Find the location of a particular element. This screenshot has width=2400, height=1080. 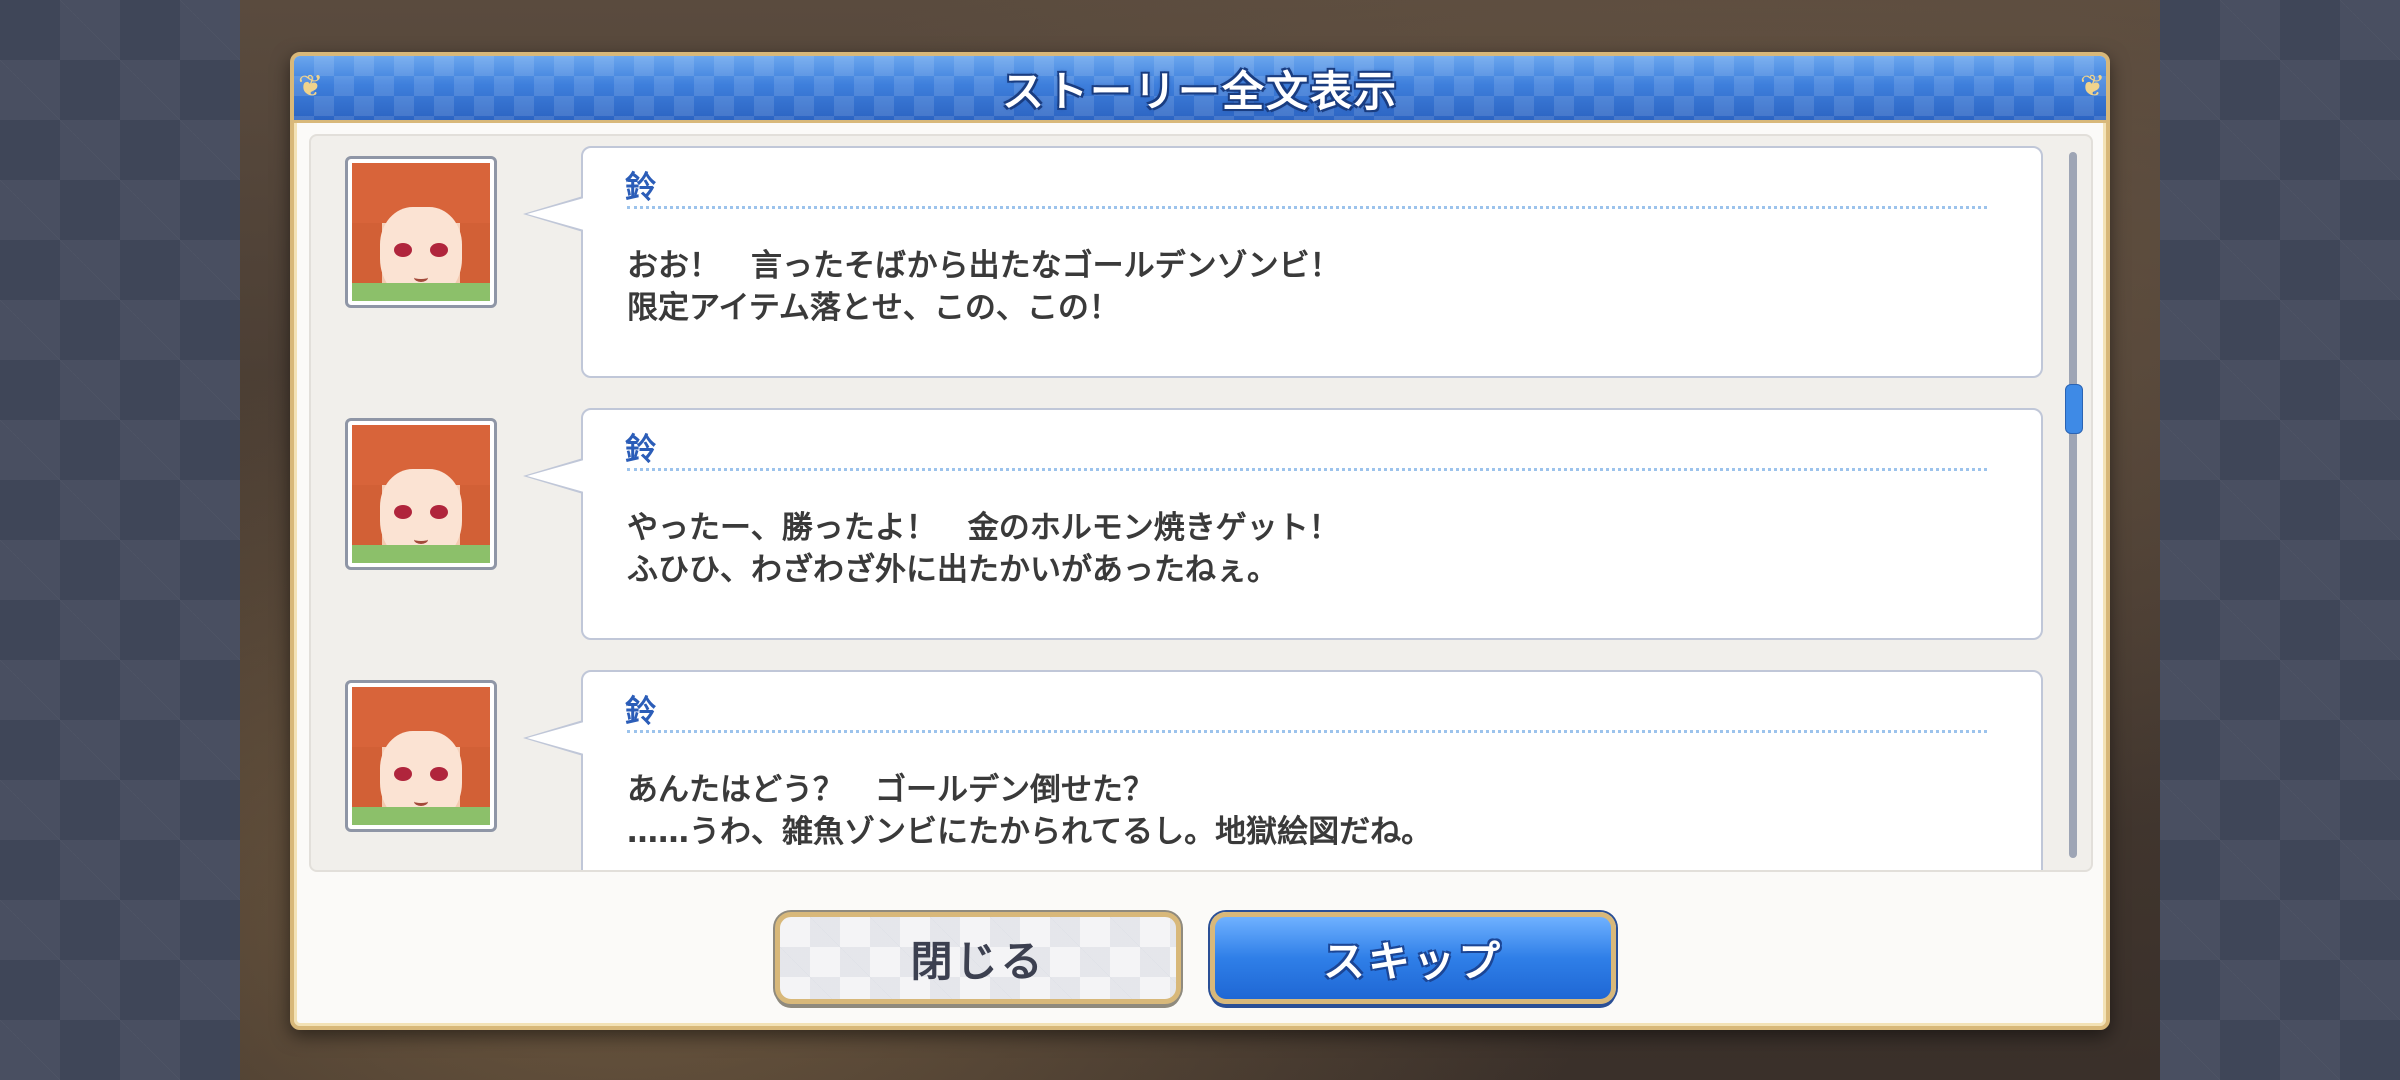

dialogue-line: やったー、勝ったよ！ 金のホルモン焼きゲット！ is located at coordinates (983, 528).